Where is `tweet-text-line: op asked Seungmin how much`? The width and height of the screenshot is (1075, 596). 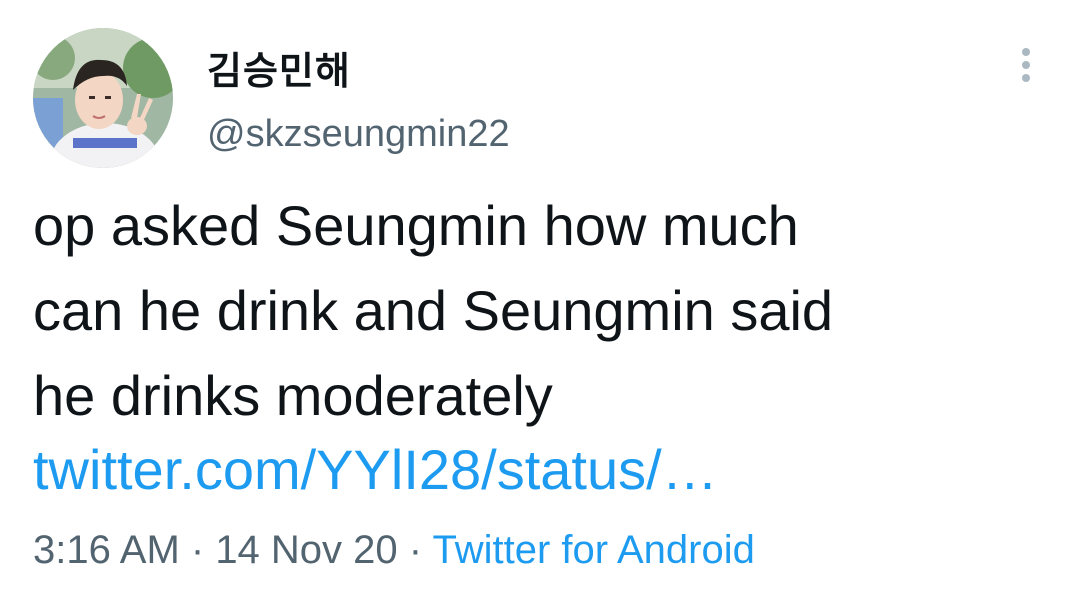
tweet-text-line: op asked Seungmin how much is located at coordinates (416, 225).